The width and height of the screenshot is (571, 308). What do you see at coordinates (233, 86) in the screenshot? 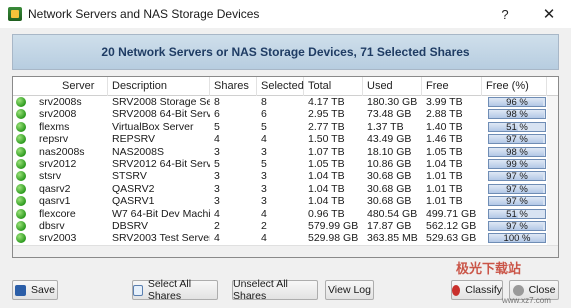
I see `column-header-shares: Shares` at bounding box center [233, 86].